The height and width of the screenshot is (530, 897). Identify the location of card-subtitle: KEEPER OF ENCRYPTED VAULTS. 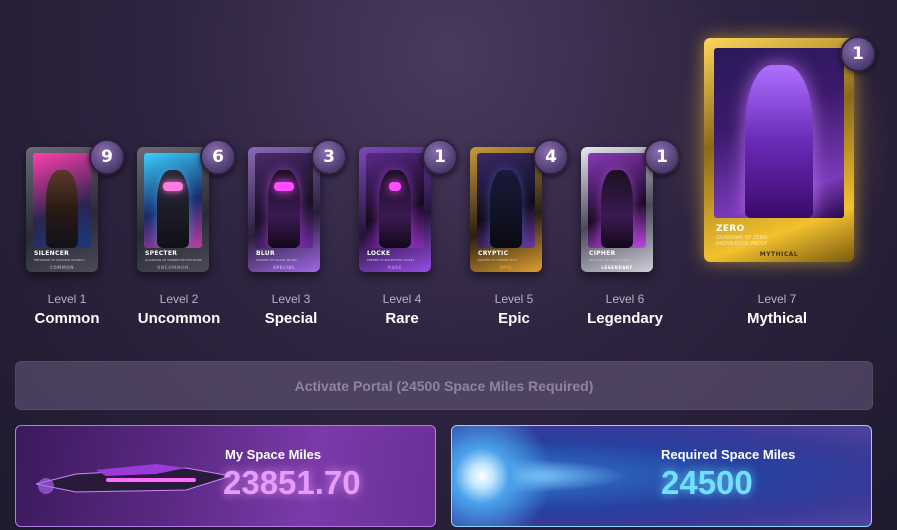
(391, 260).